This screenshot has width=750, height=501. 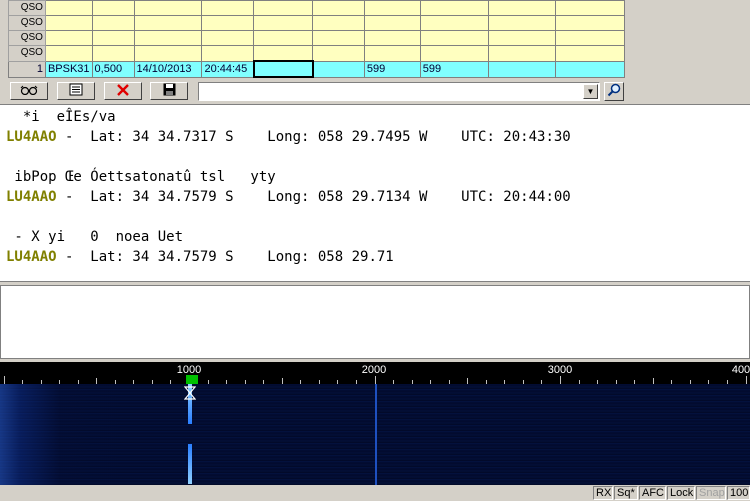 What do you see at coordinates (113, 69) in the screenshot?
I see `freq-cell: 0,500` at bounding box center [113, 69].